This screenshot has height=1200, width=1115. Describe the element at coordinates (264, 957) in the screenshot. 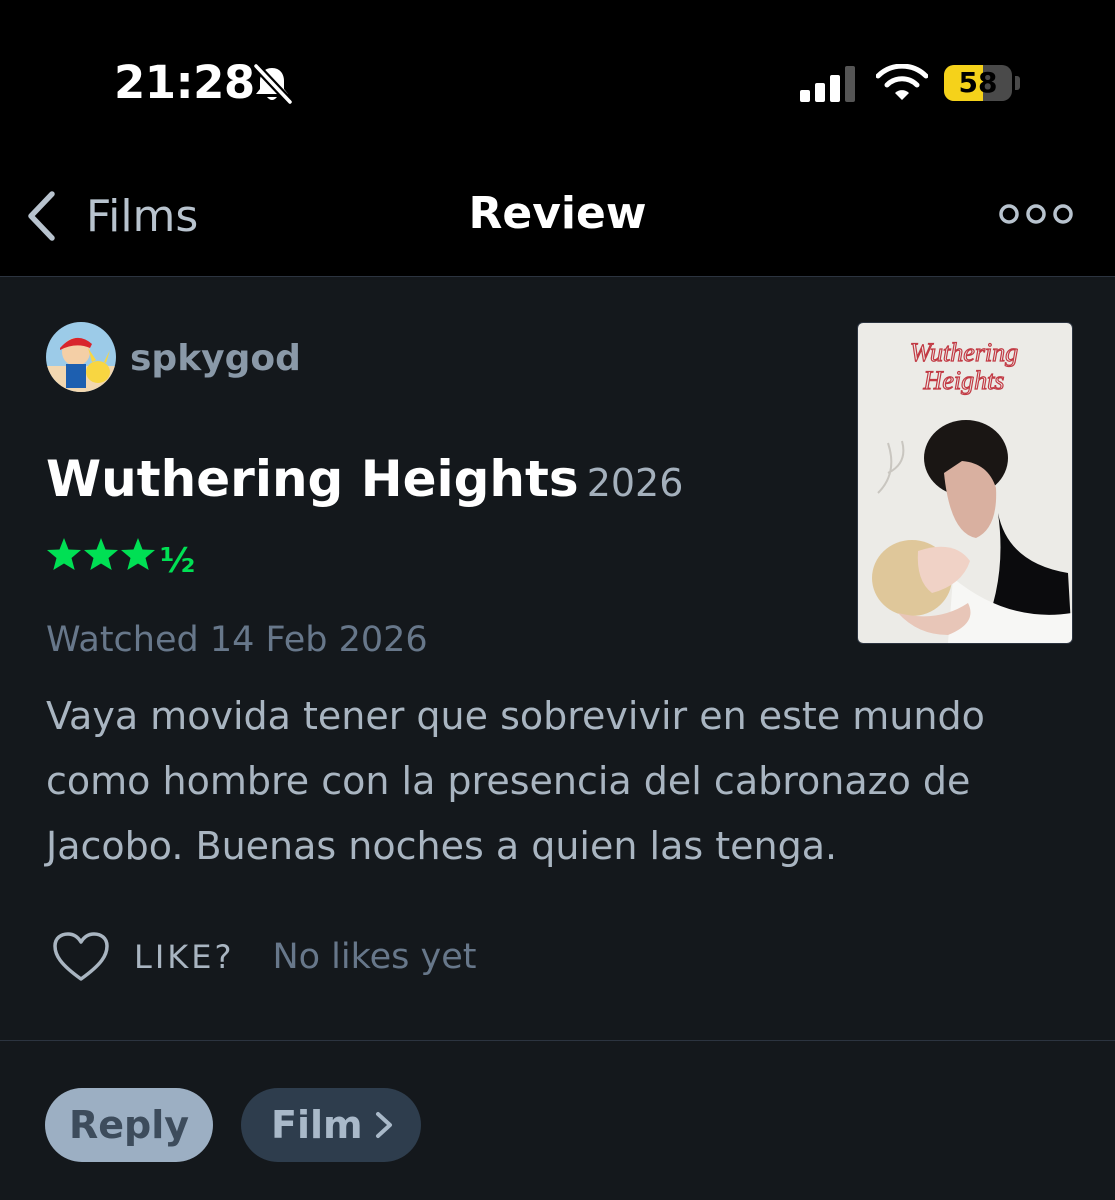

I see `like-row: LIKE? No likes yet` at that location.